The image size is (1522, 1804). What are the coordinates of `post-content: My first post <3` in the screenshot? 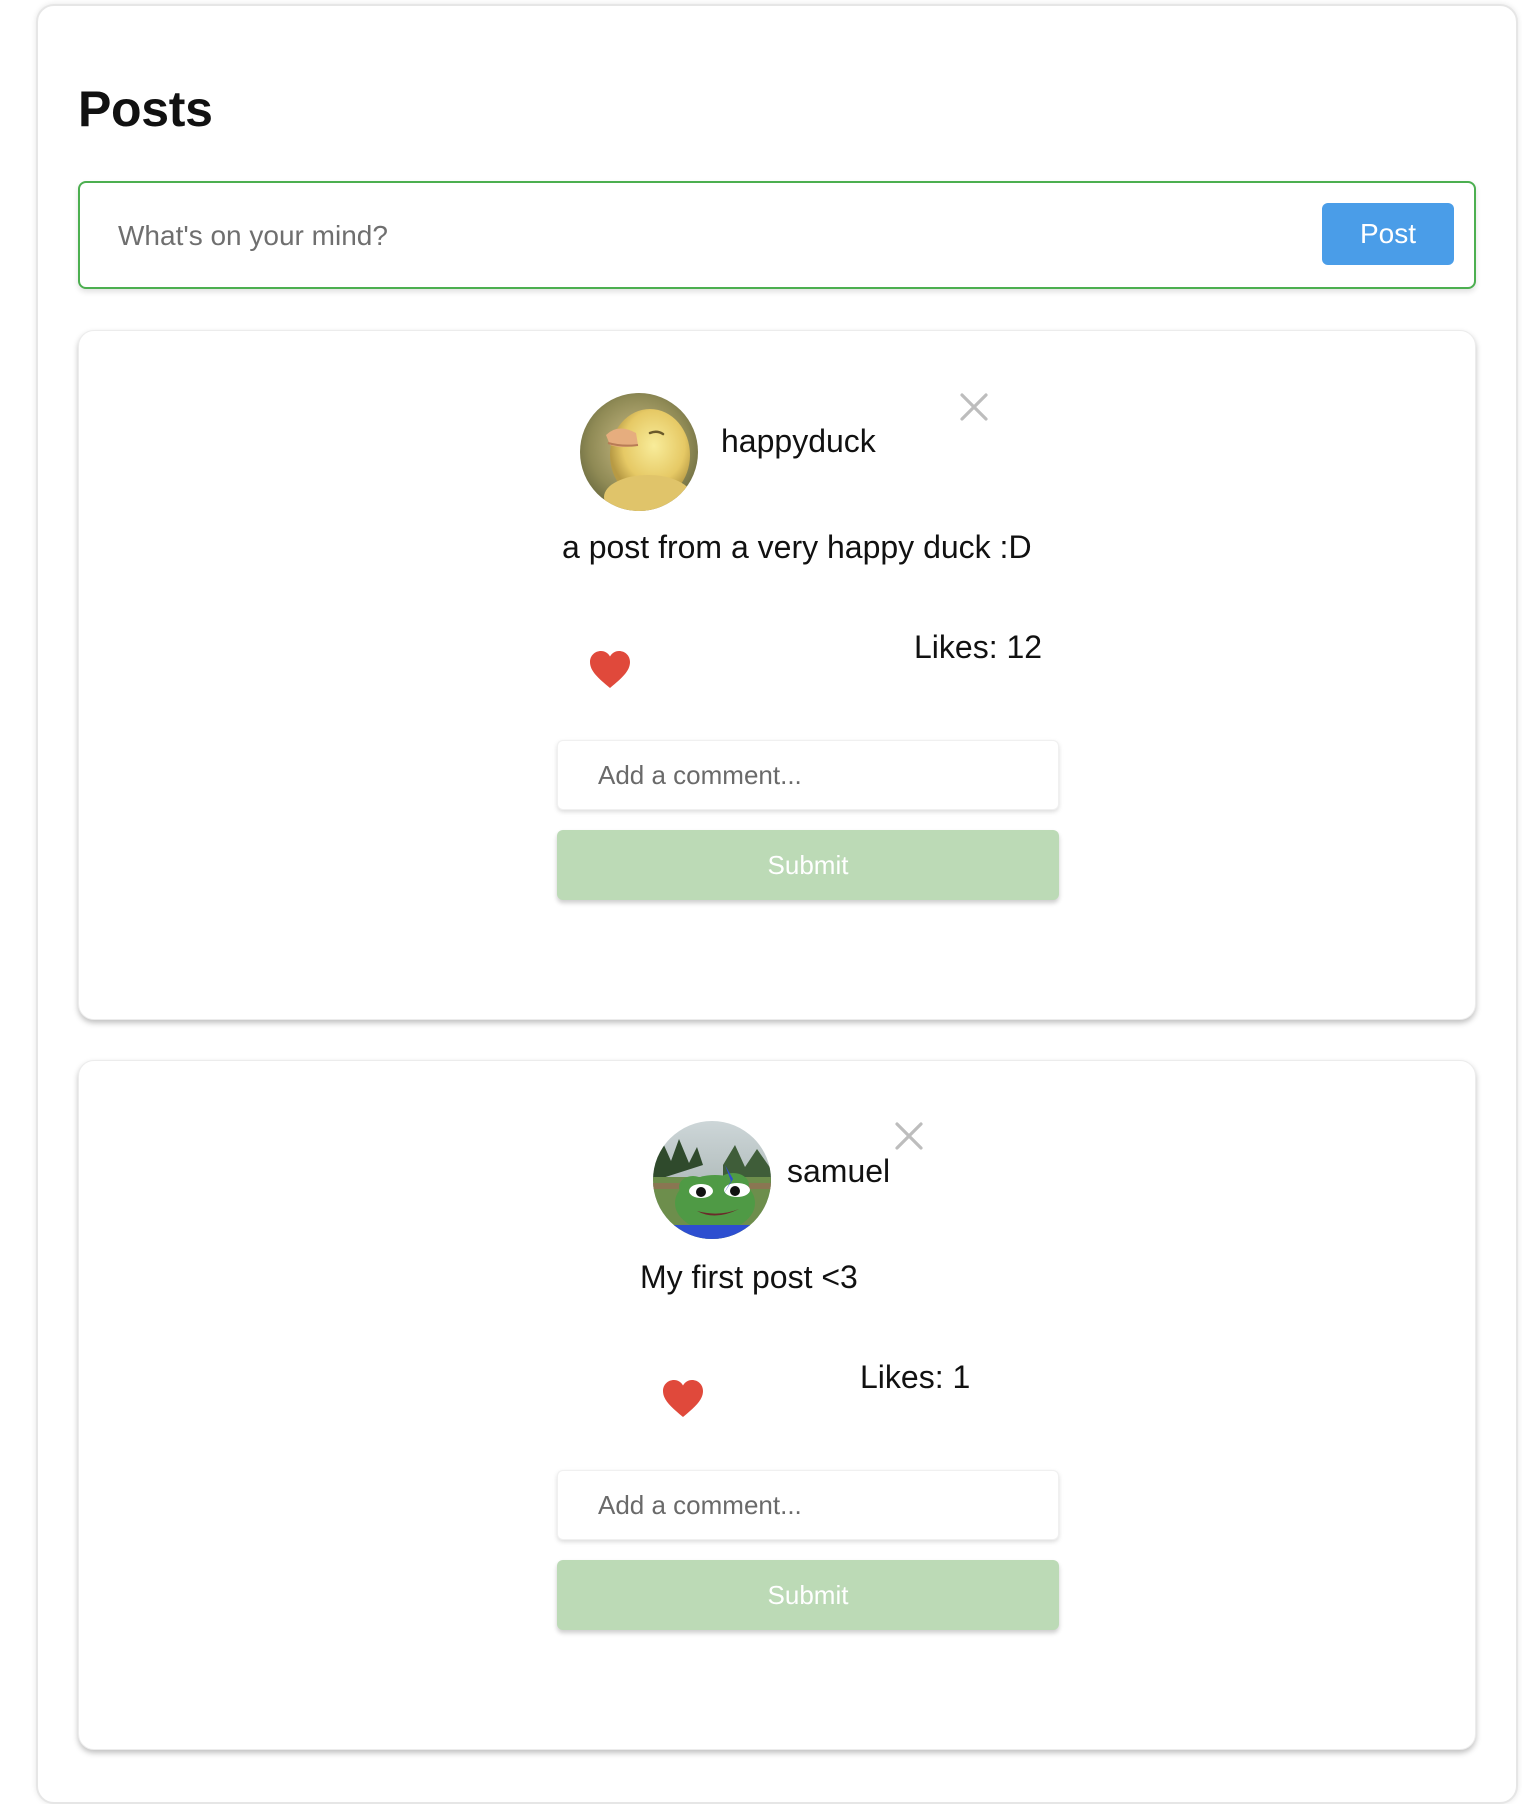 It's located at (749, 1277).